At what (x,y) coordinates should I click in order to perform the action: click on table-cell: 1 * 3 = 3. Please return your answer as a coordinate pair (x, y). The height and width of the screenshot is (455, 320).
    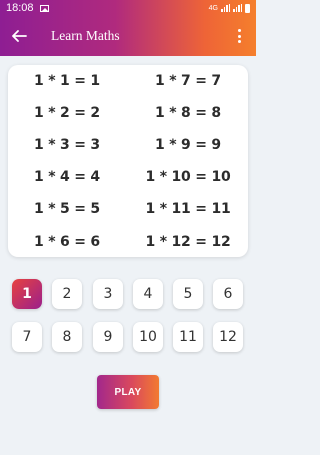
    Looking at the image, I should click on (67, 145).